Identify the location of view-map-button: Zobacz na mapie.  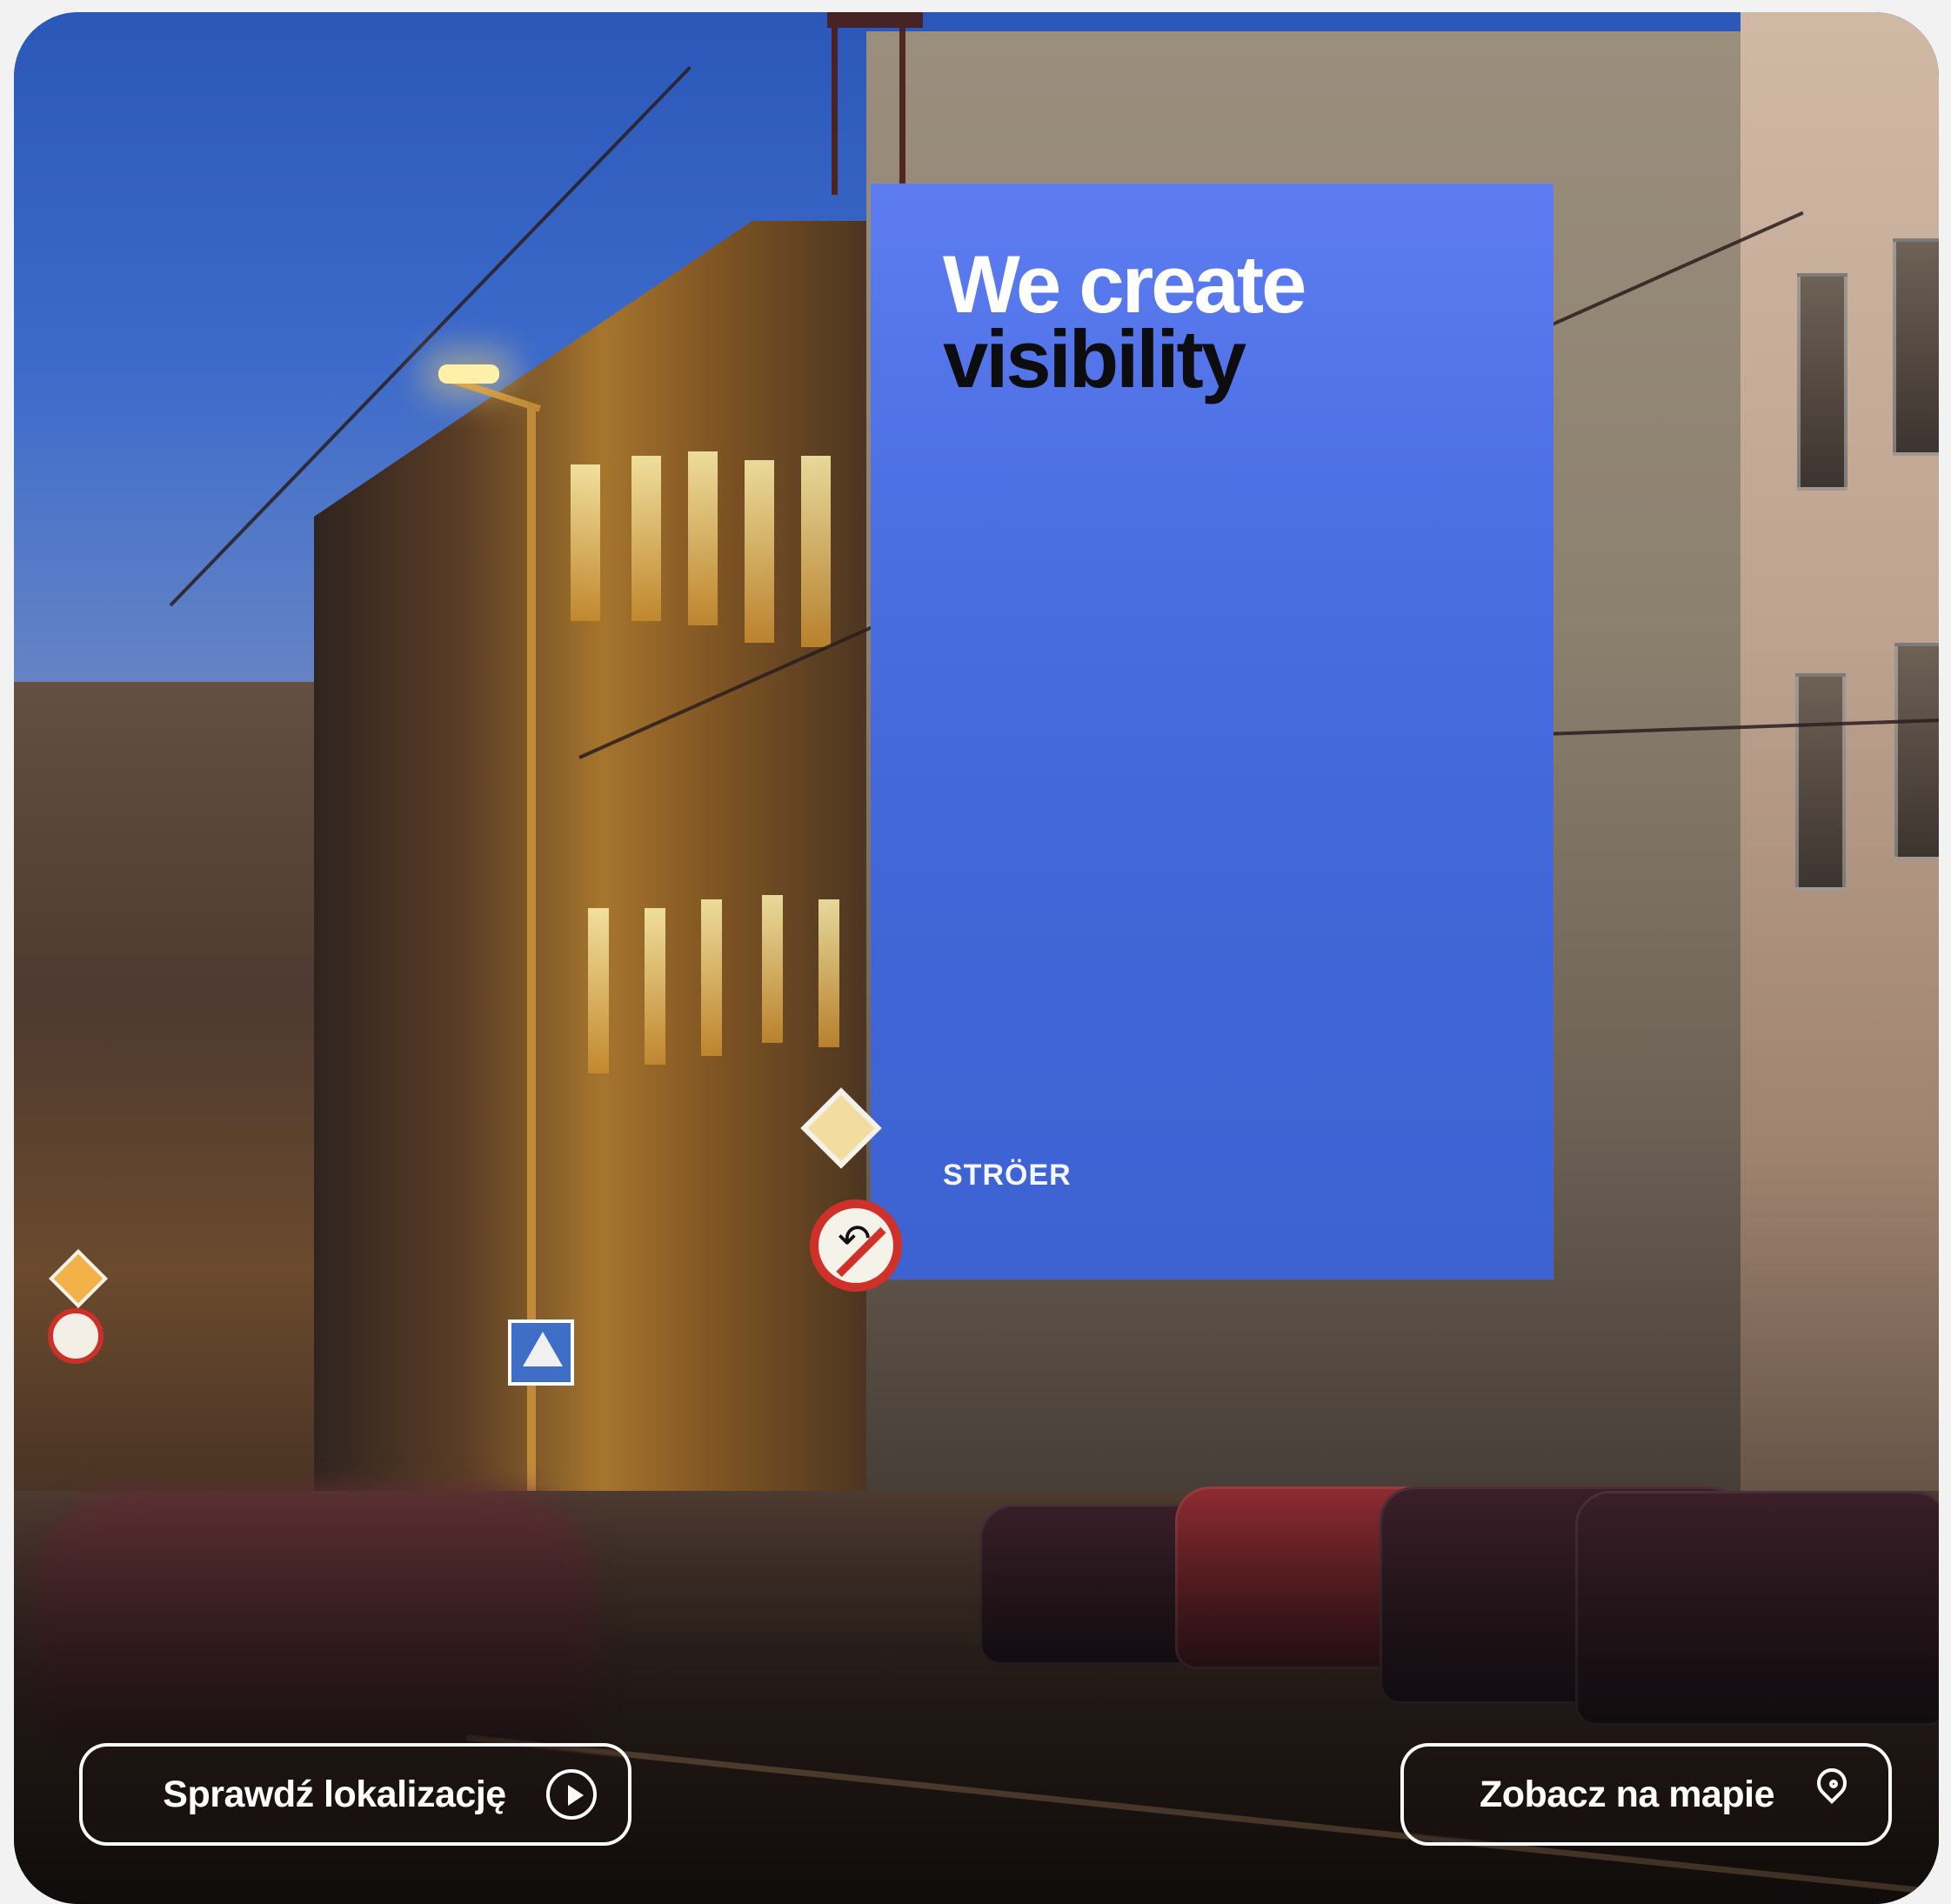
(1646, 1794).